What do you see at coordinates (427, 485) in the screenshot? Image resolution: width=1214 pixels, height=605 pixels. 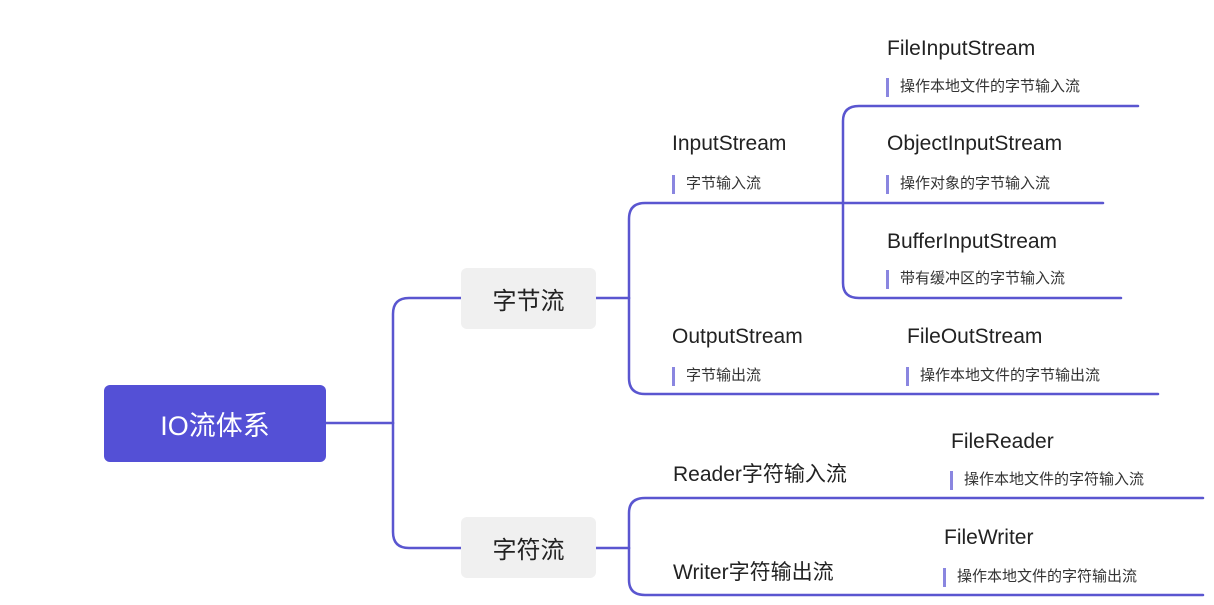 I see `connector-root-to-char` at bounding box center [427, 485].